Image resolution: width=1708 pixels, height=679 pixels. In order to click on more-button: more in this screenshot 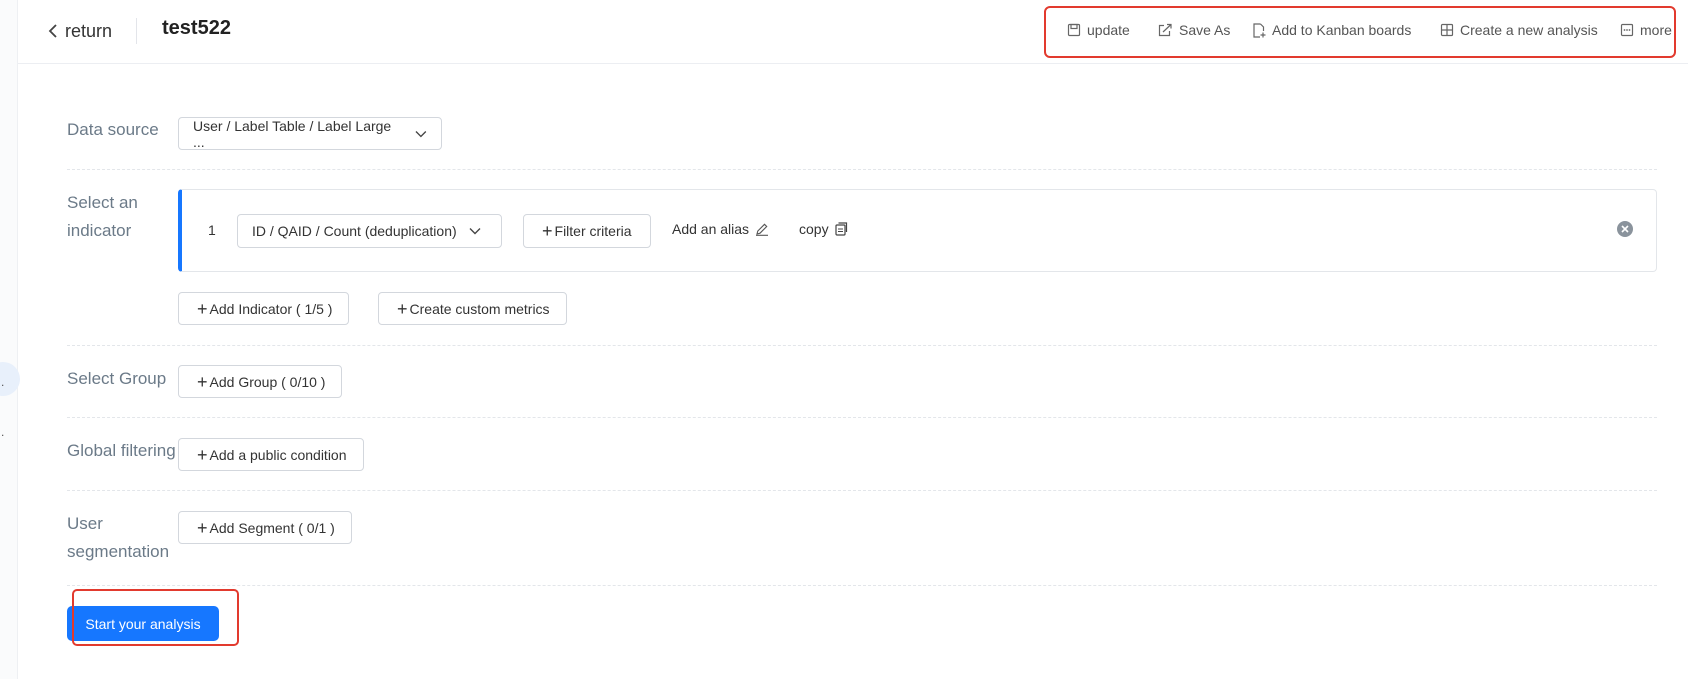, I will do `click(1646, 30)`.